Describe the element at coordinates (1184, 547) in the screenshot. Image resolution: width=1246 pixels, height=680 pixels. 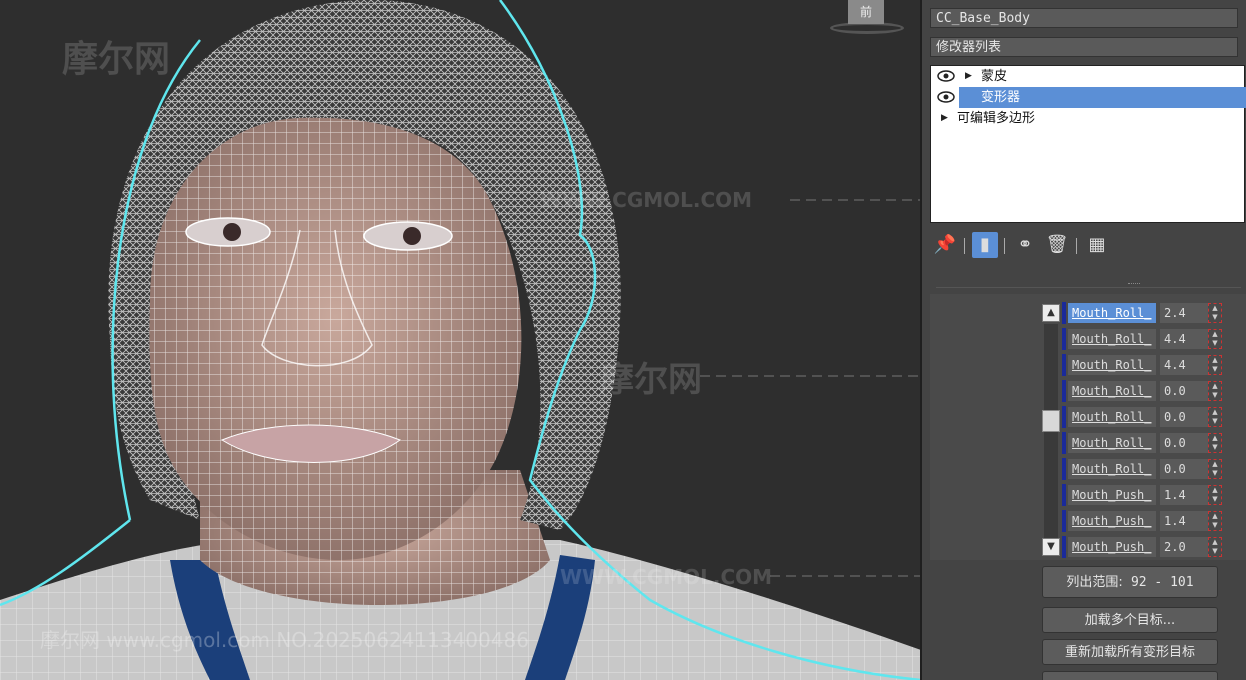
I see `channel-value-field: 2.0` at that location.